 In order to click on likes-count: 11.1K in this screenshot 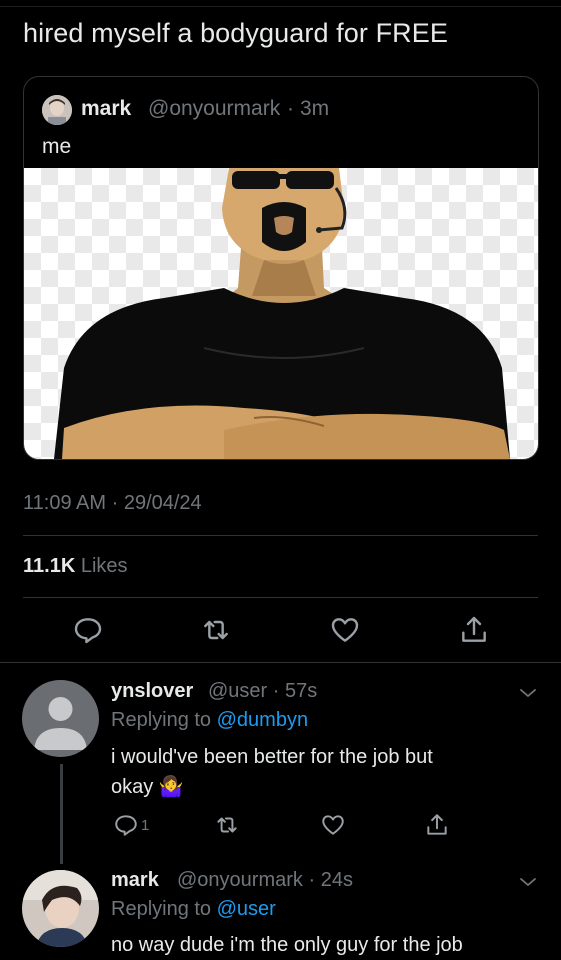, I will do `click(49, 566)`.